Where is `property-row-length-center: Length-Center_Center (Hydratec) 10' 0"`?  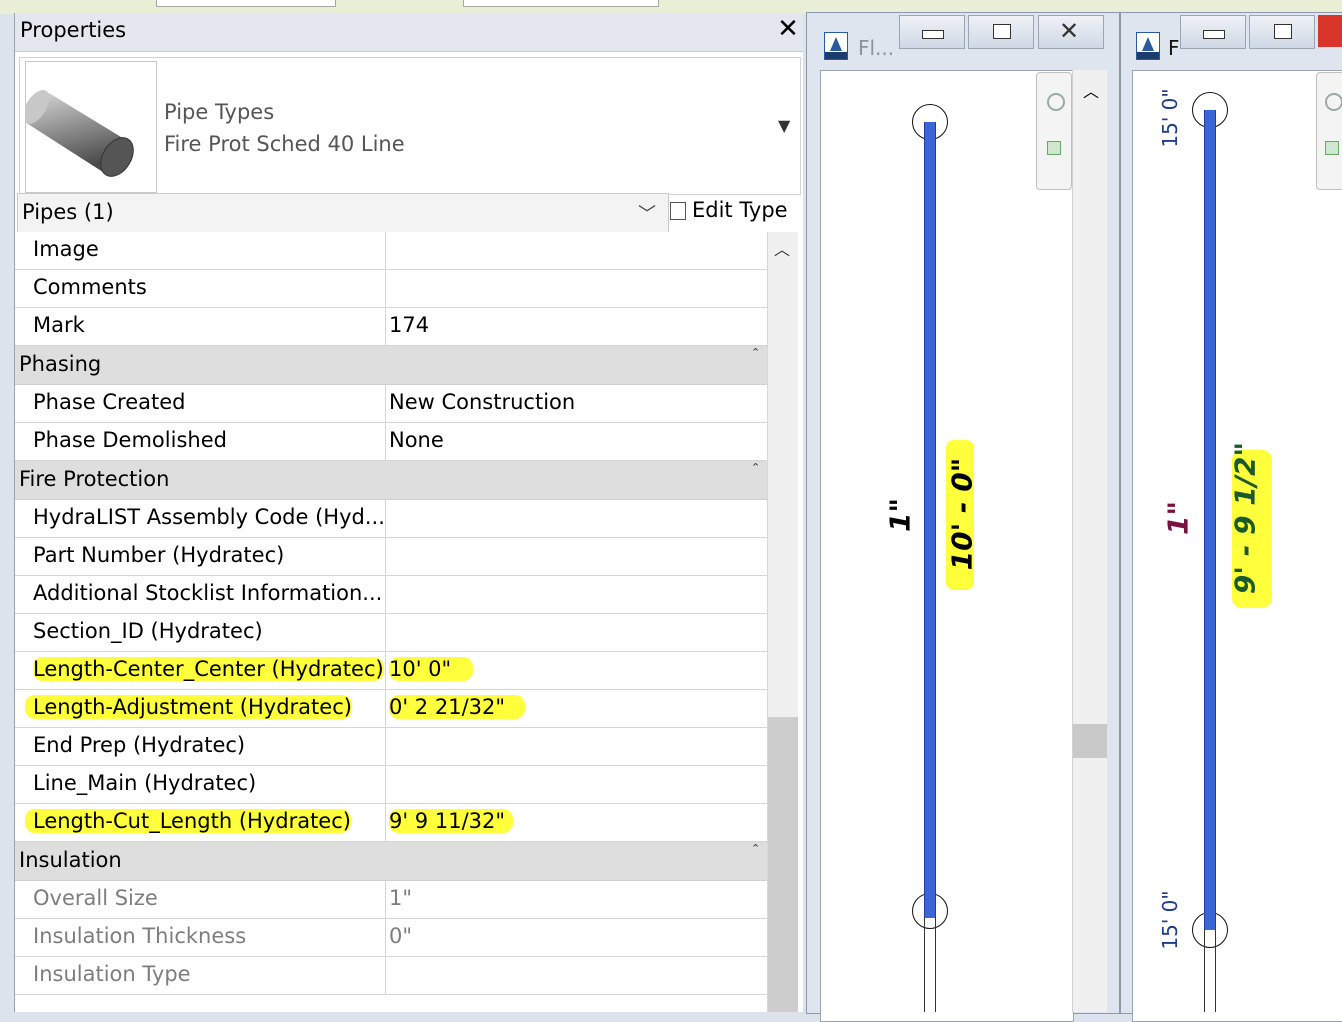
property-row-length-center: Length-Center_Center (Hydratec) 10' 0" is located at coordinates (391, 671).